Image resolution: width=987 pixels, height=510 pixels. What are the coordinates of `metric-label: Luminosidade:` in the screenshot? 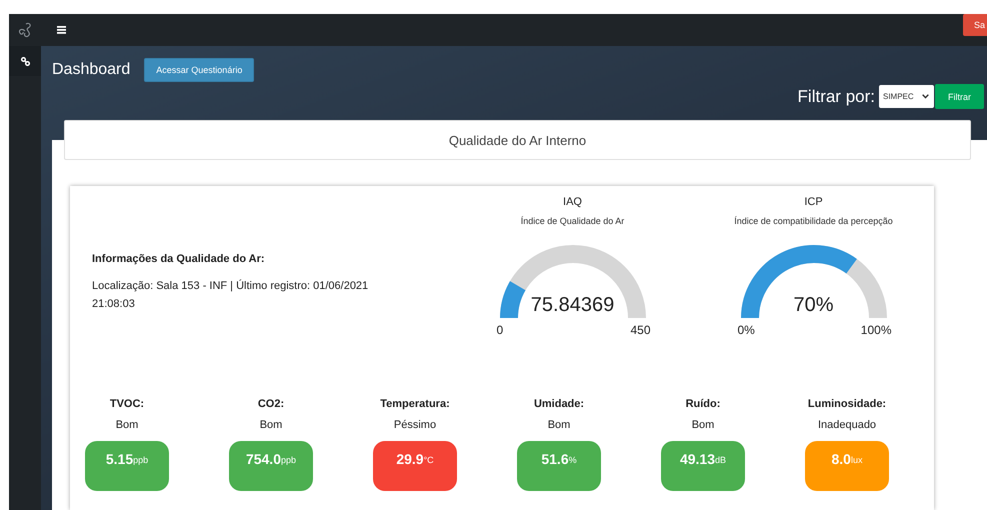 It's located at (847, 404).